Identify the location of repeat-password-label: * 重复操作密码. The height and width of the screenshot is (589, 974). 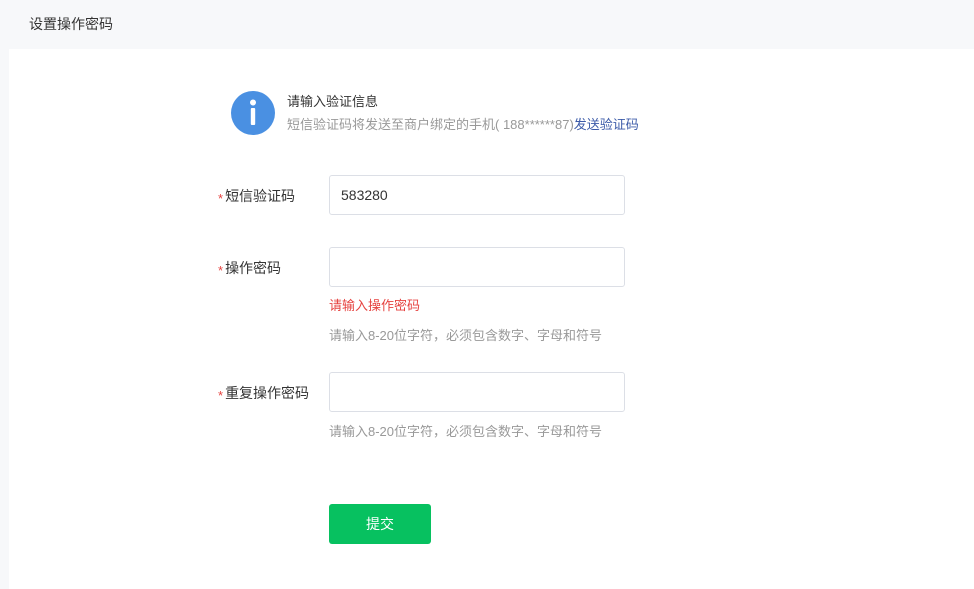
(263, 393).